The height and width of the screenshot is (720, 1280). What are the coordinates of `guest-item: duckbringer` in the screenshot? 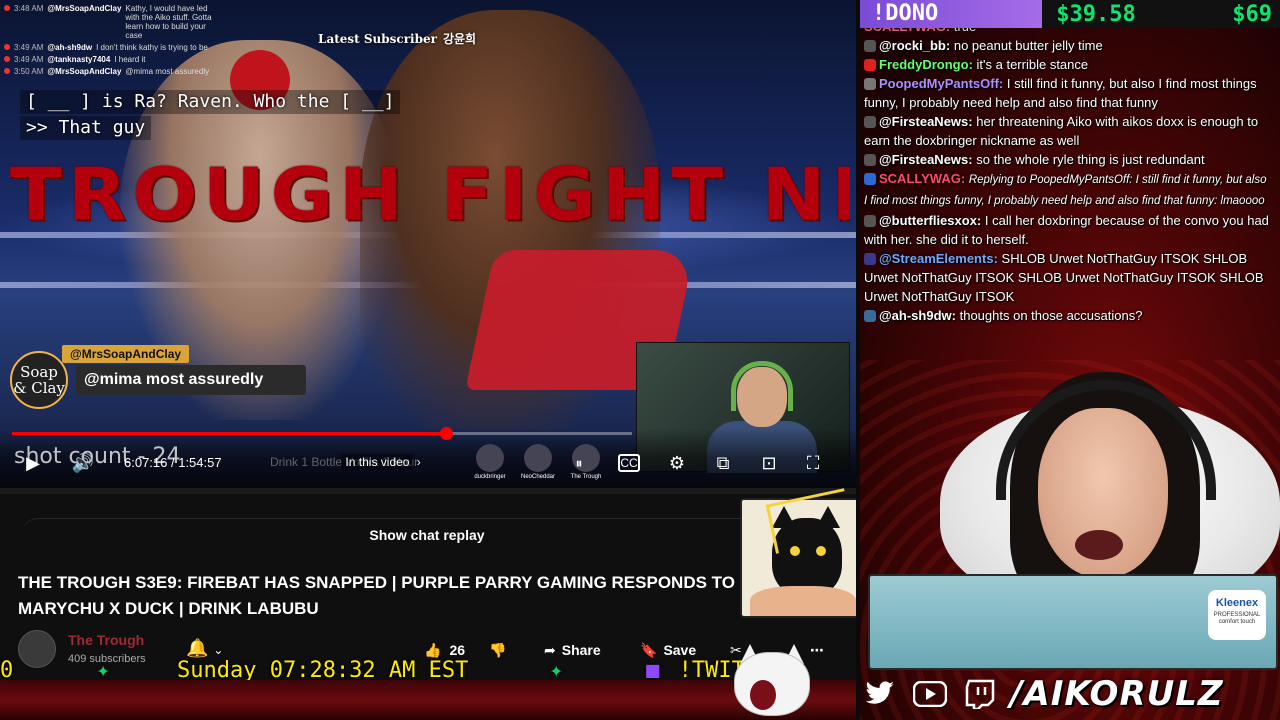 It's located at (490, 462).